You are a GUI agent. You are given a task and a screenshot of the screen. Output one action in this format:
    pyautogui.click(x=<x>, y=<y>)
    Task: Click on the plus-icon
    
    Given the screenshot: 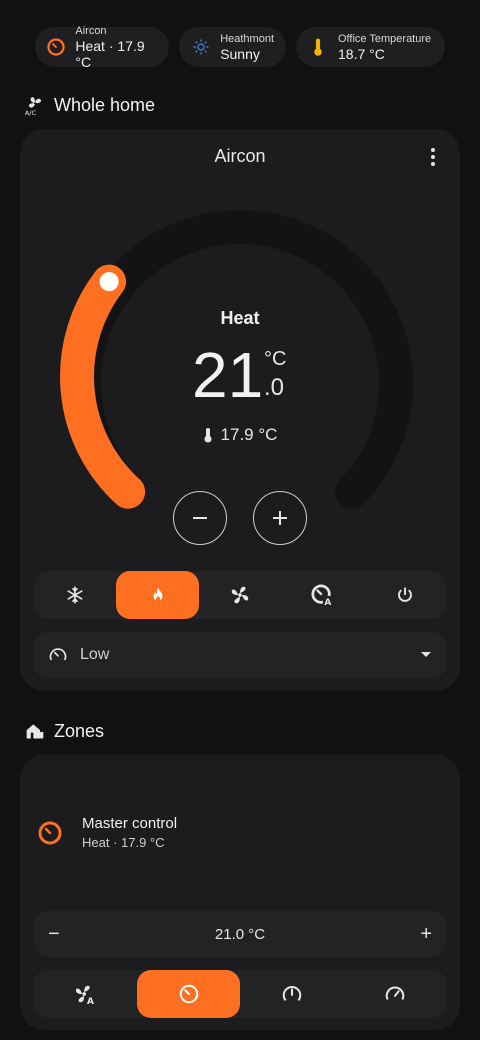 What is the action you would take?
    pyautogui.click(x=280, y=518)
    